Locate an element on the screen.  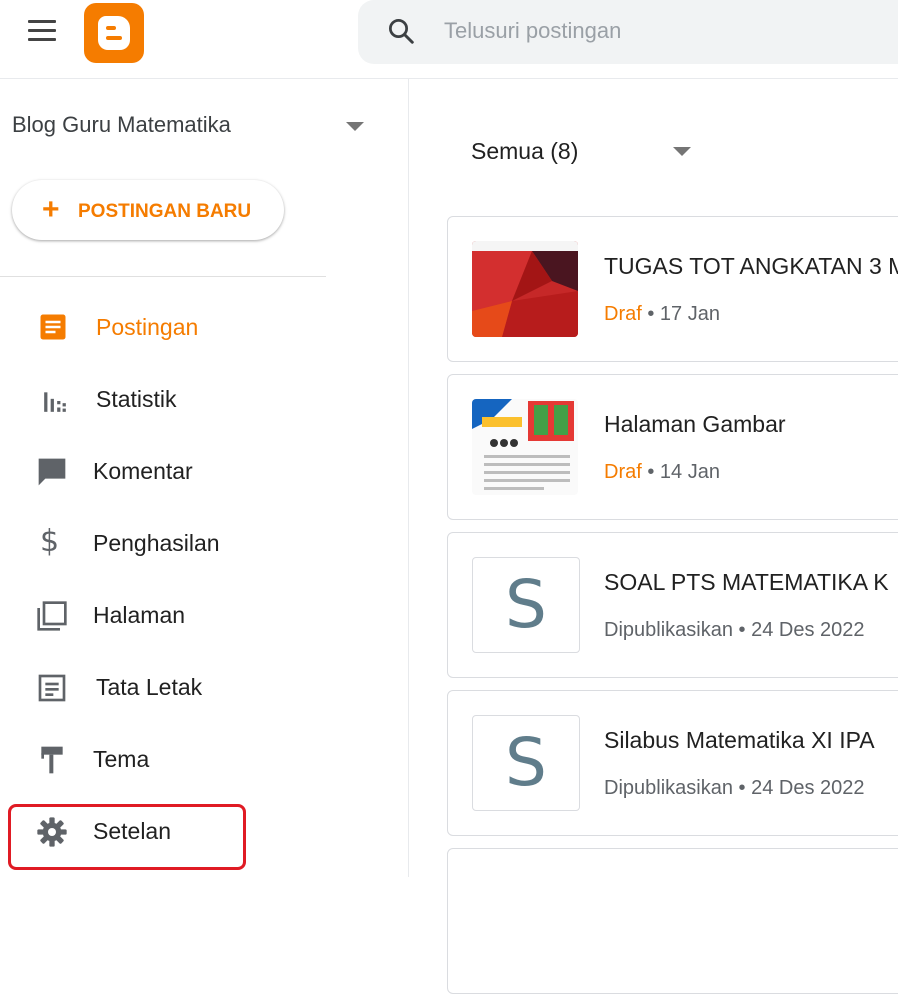
search-input: Telusuri postingan is located at coordinates (532, 31).